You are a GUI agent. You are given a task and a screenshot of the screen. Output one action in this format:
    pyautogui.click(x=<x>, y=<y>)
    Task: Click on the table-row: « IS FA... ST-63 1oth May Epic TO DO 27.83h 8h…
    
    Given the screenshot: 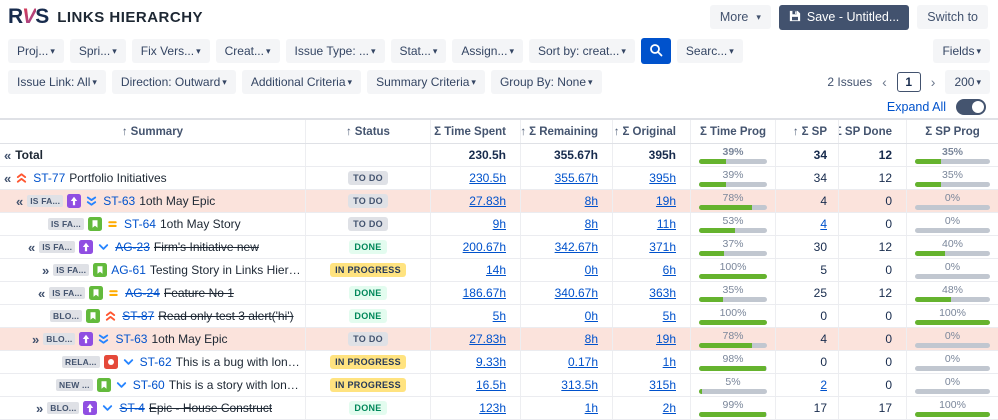 What is the action you would take?
    pyautogui.click(x=499, y=201)
    